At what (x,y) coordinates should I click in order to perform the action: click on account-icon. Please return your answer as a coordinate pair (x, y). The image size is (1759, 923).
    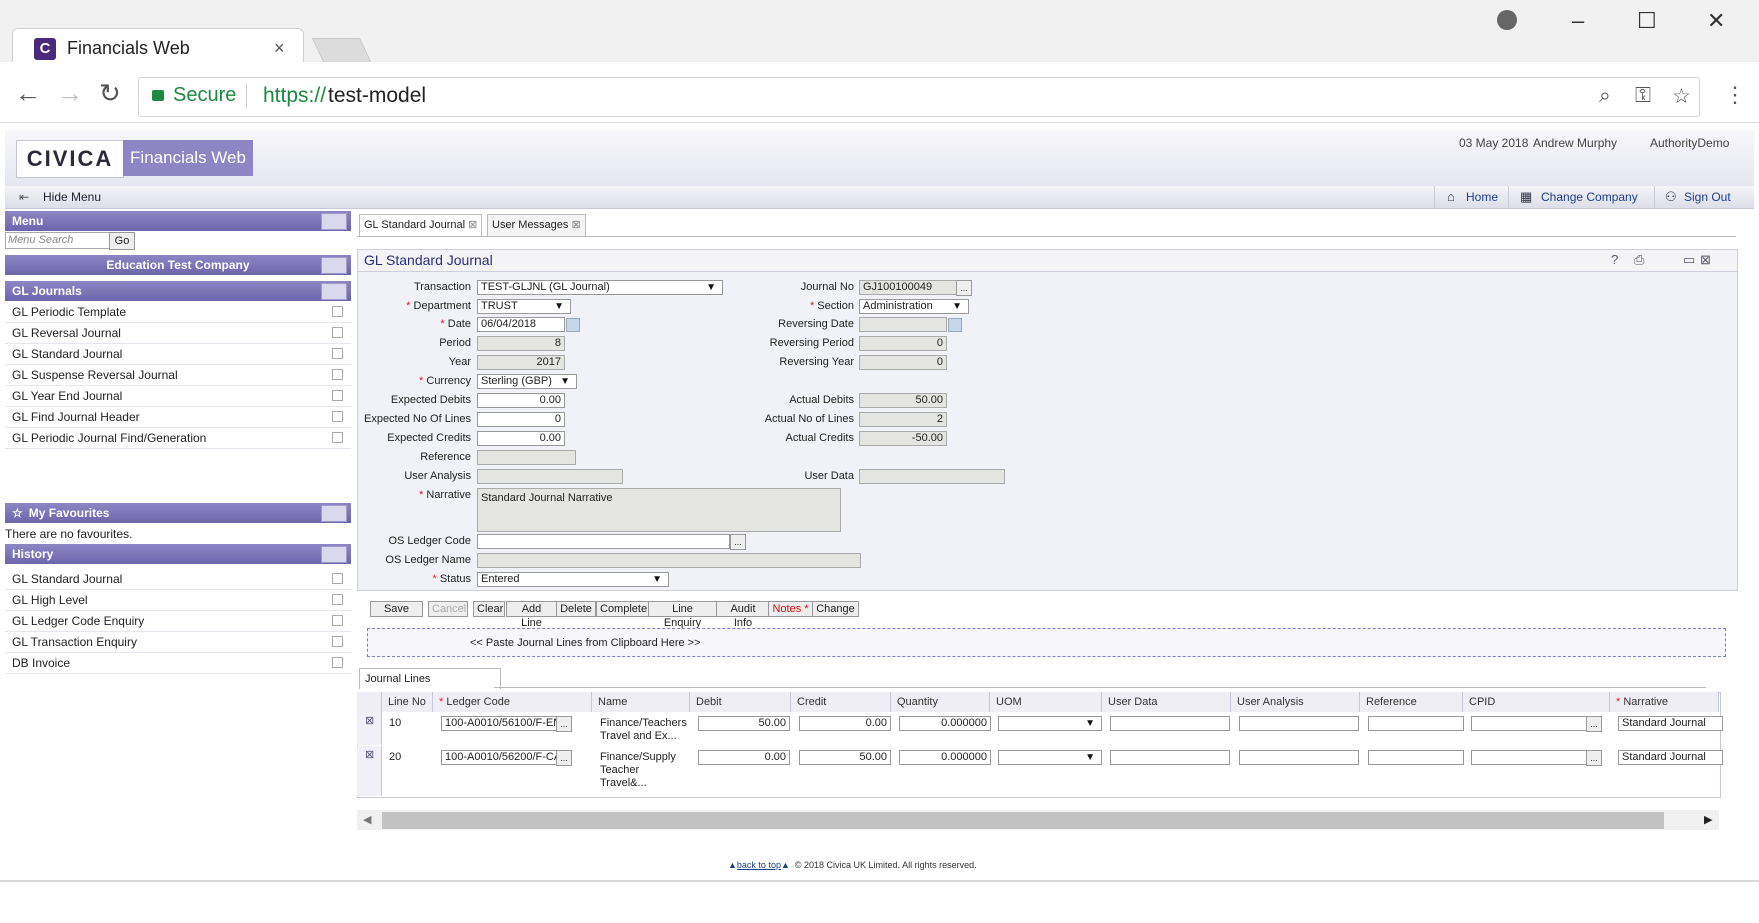
    Looking at the image, I should click on (1507, 20).